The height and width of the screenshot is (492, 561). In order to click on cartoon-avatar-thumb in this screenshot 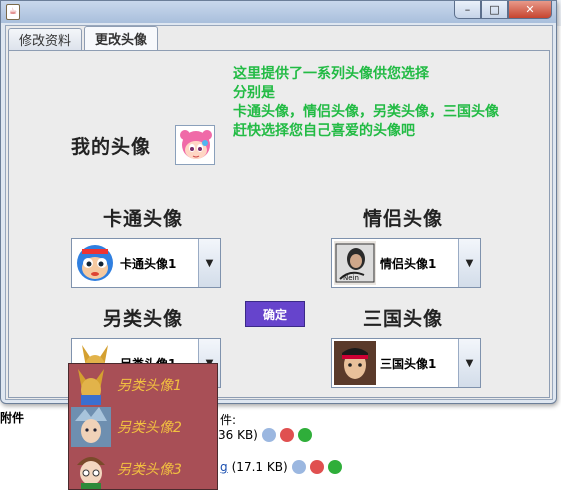, I will do `click(95, 263)`.